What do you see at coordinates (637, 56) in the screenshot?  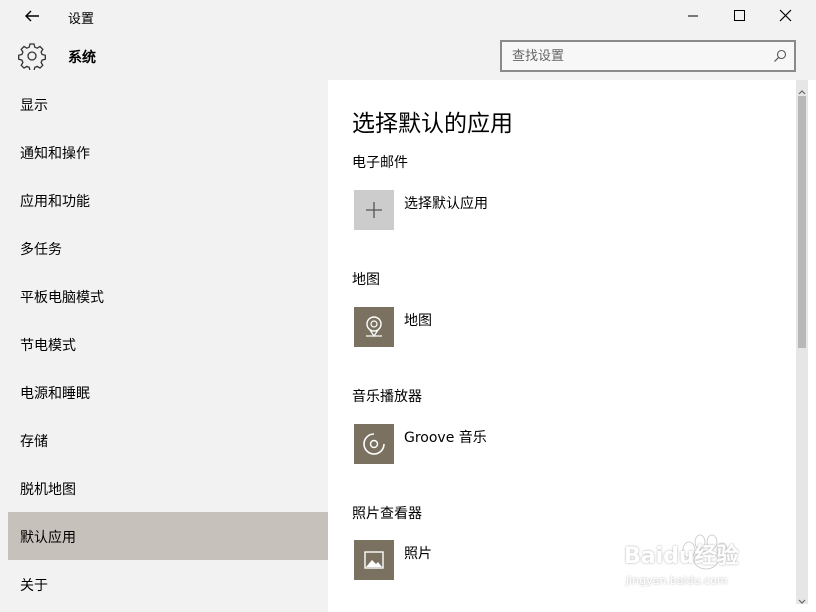 I see `search-input` at bounding box center [637, 56].